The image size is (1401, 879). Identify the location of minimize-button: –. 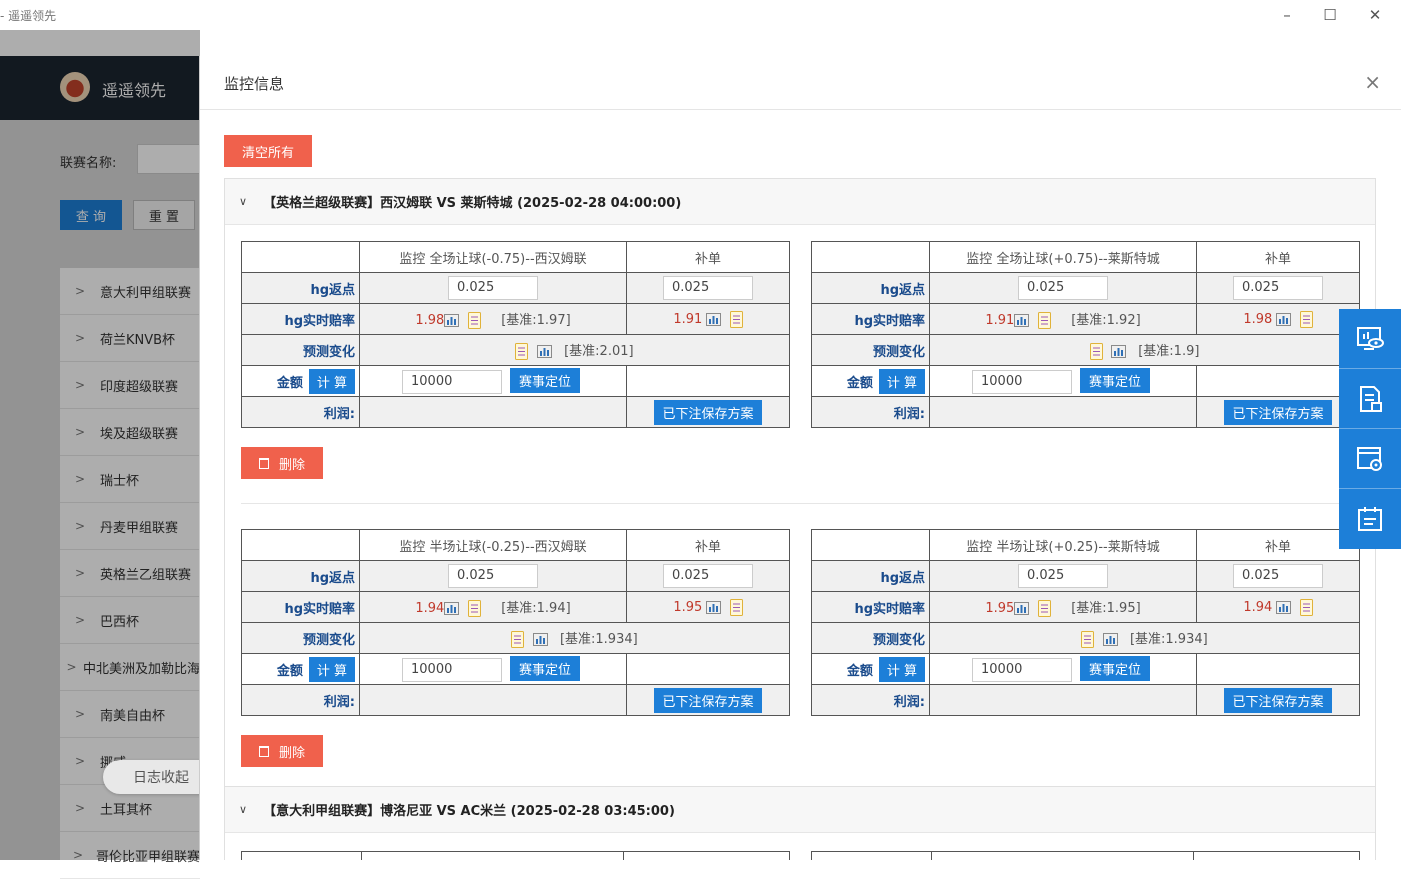
(1287, 15).